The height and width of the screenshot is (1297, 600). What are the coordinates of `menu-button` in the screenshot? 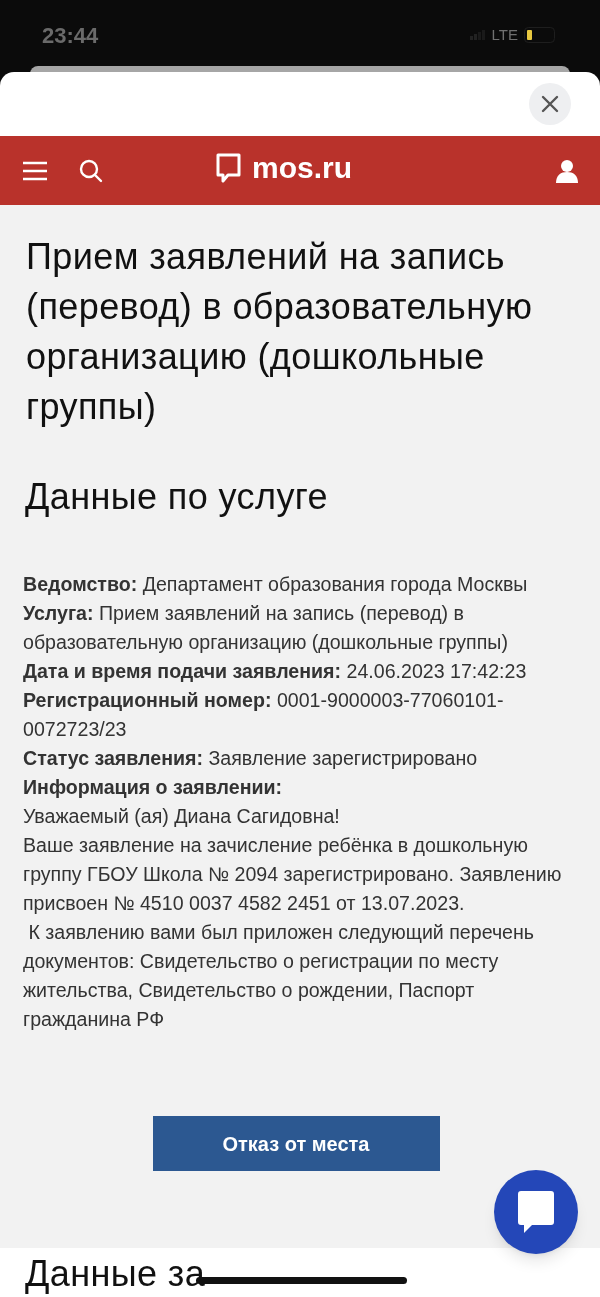 It's located at (35, 170).